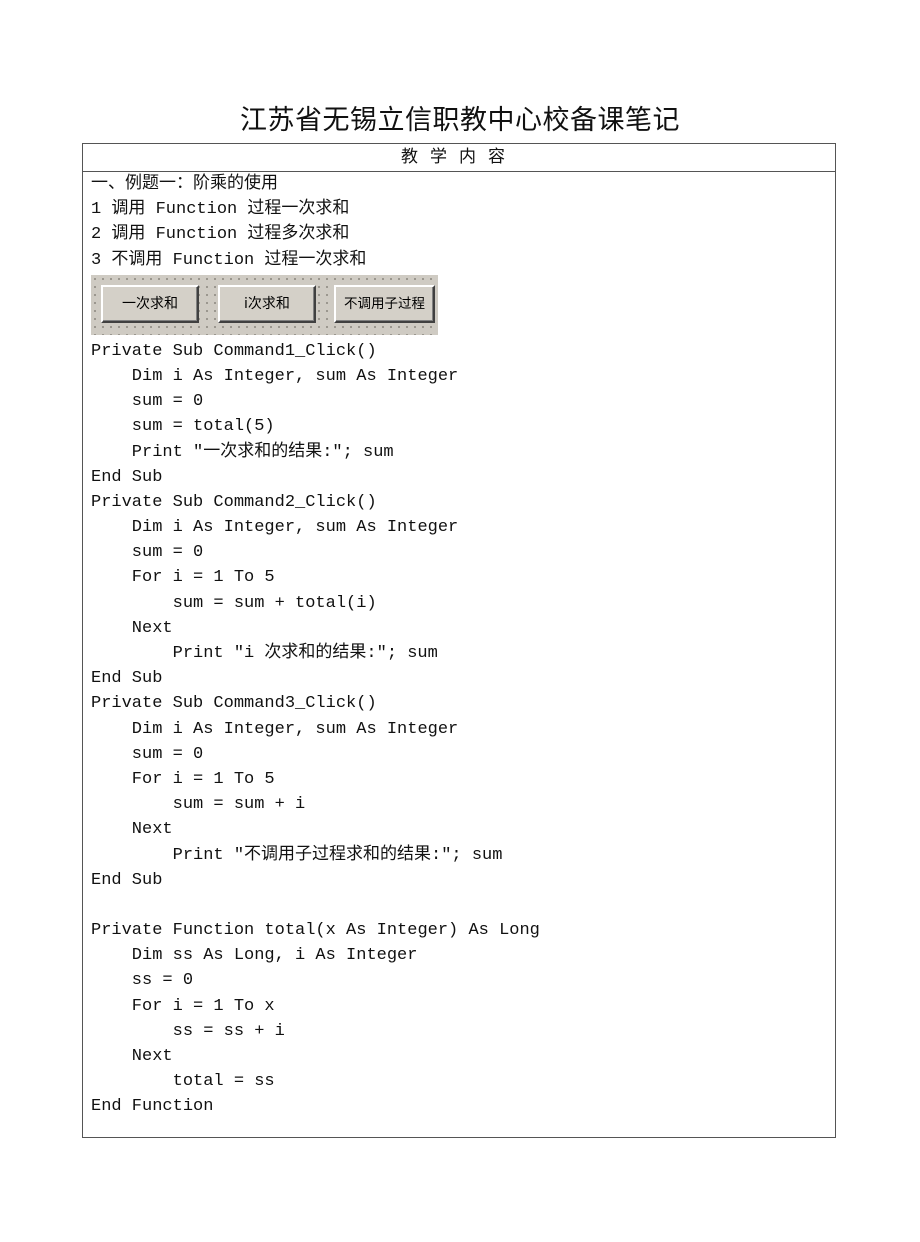 The width and height of the screenshot is (920, 1242). What do you see at coordinates (220, 235) in the screenshot?
I see `intro-item: 2 调用 Function 过程多次求和` at bounding box center [220, 235].